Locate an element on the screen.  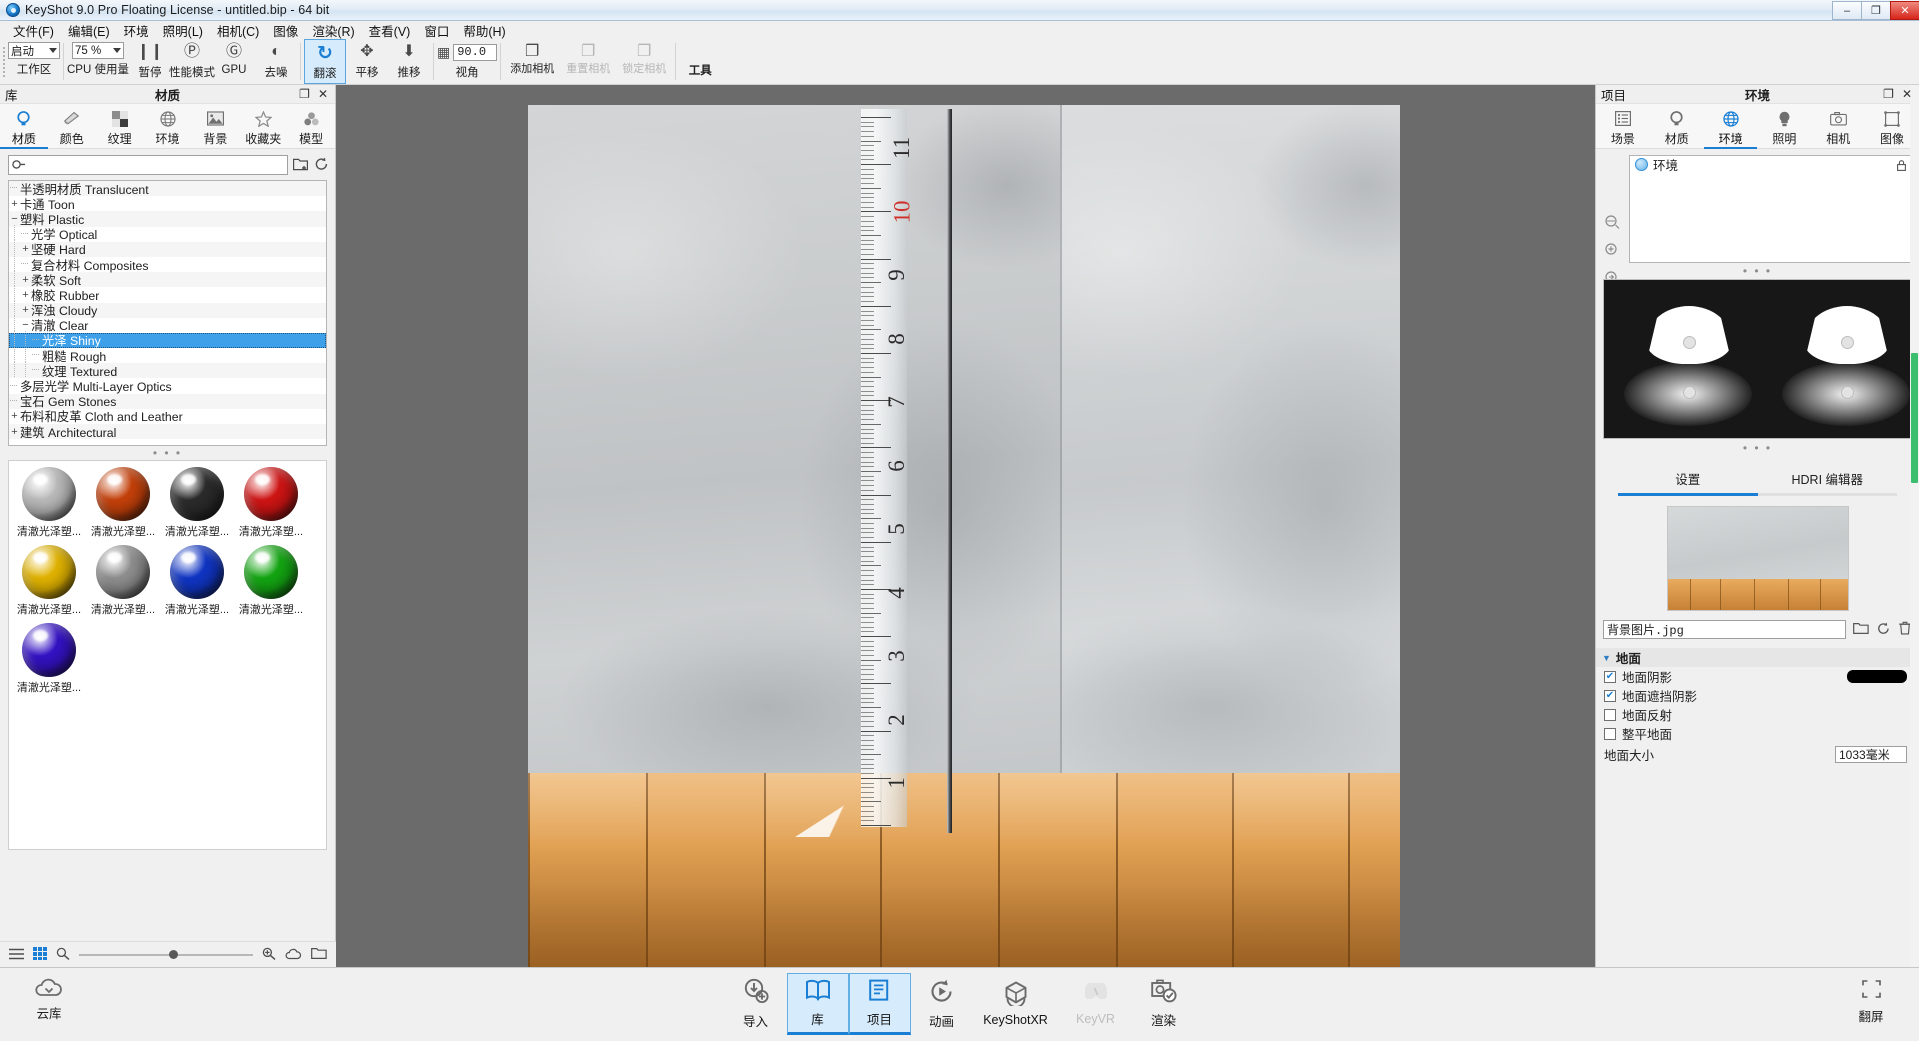
fullscreen-button: 翻屏 is located at coordinates (1871, 1002).